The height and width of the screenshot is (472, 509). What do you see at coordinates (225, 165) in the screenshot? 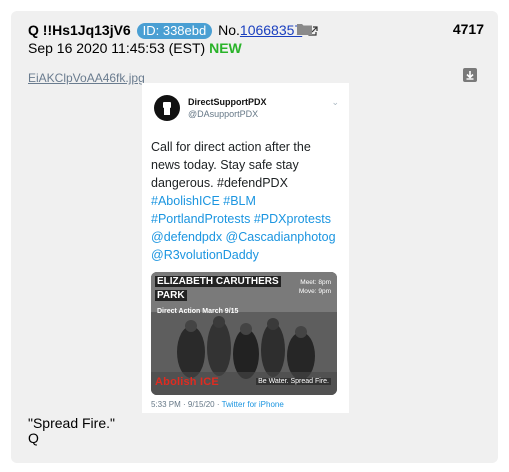
I see `tweet-line: news today. Stay safe stay` at bounding box center [225, 165].